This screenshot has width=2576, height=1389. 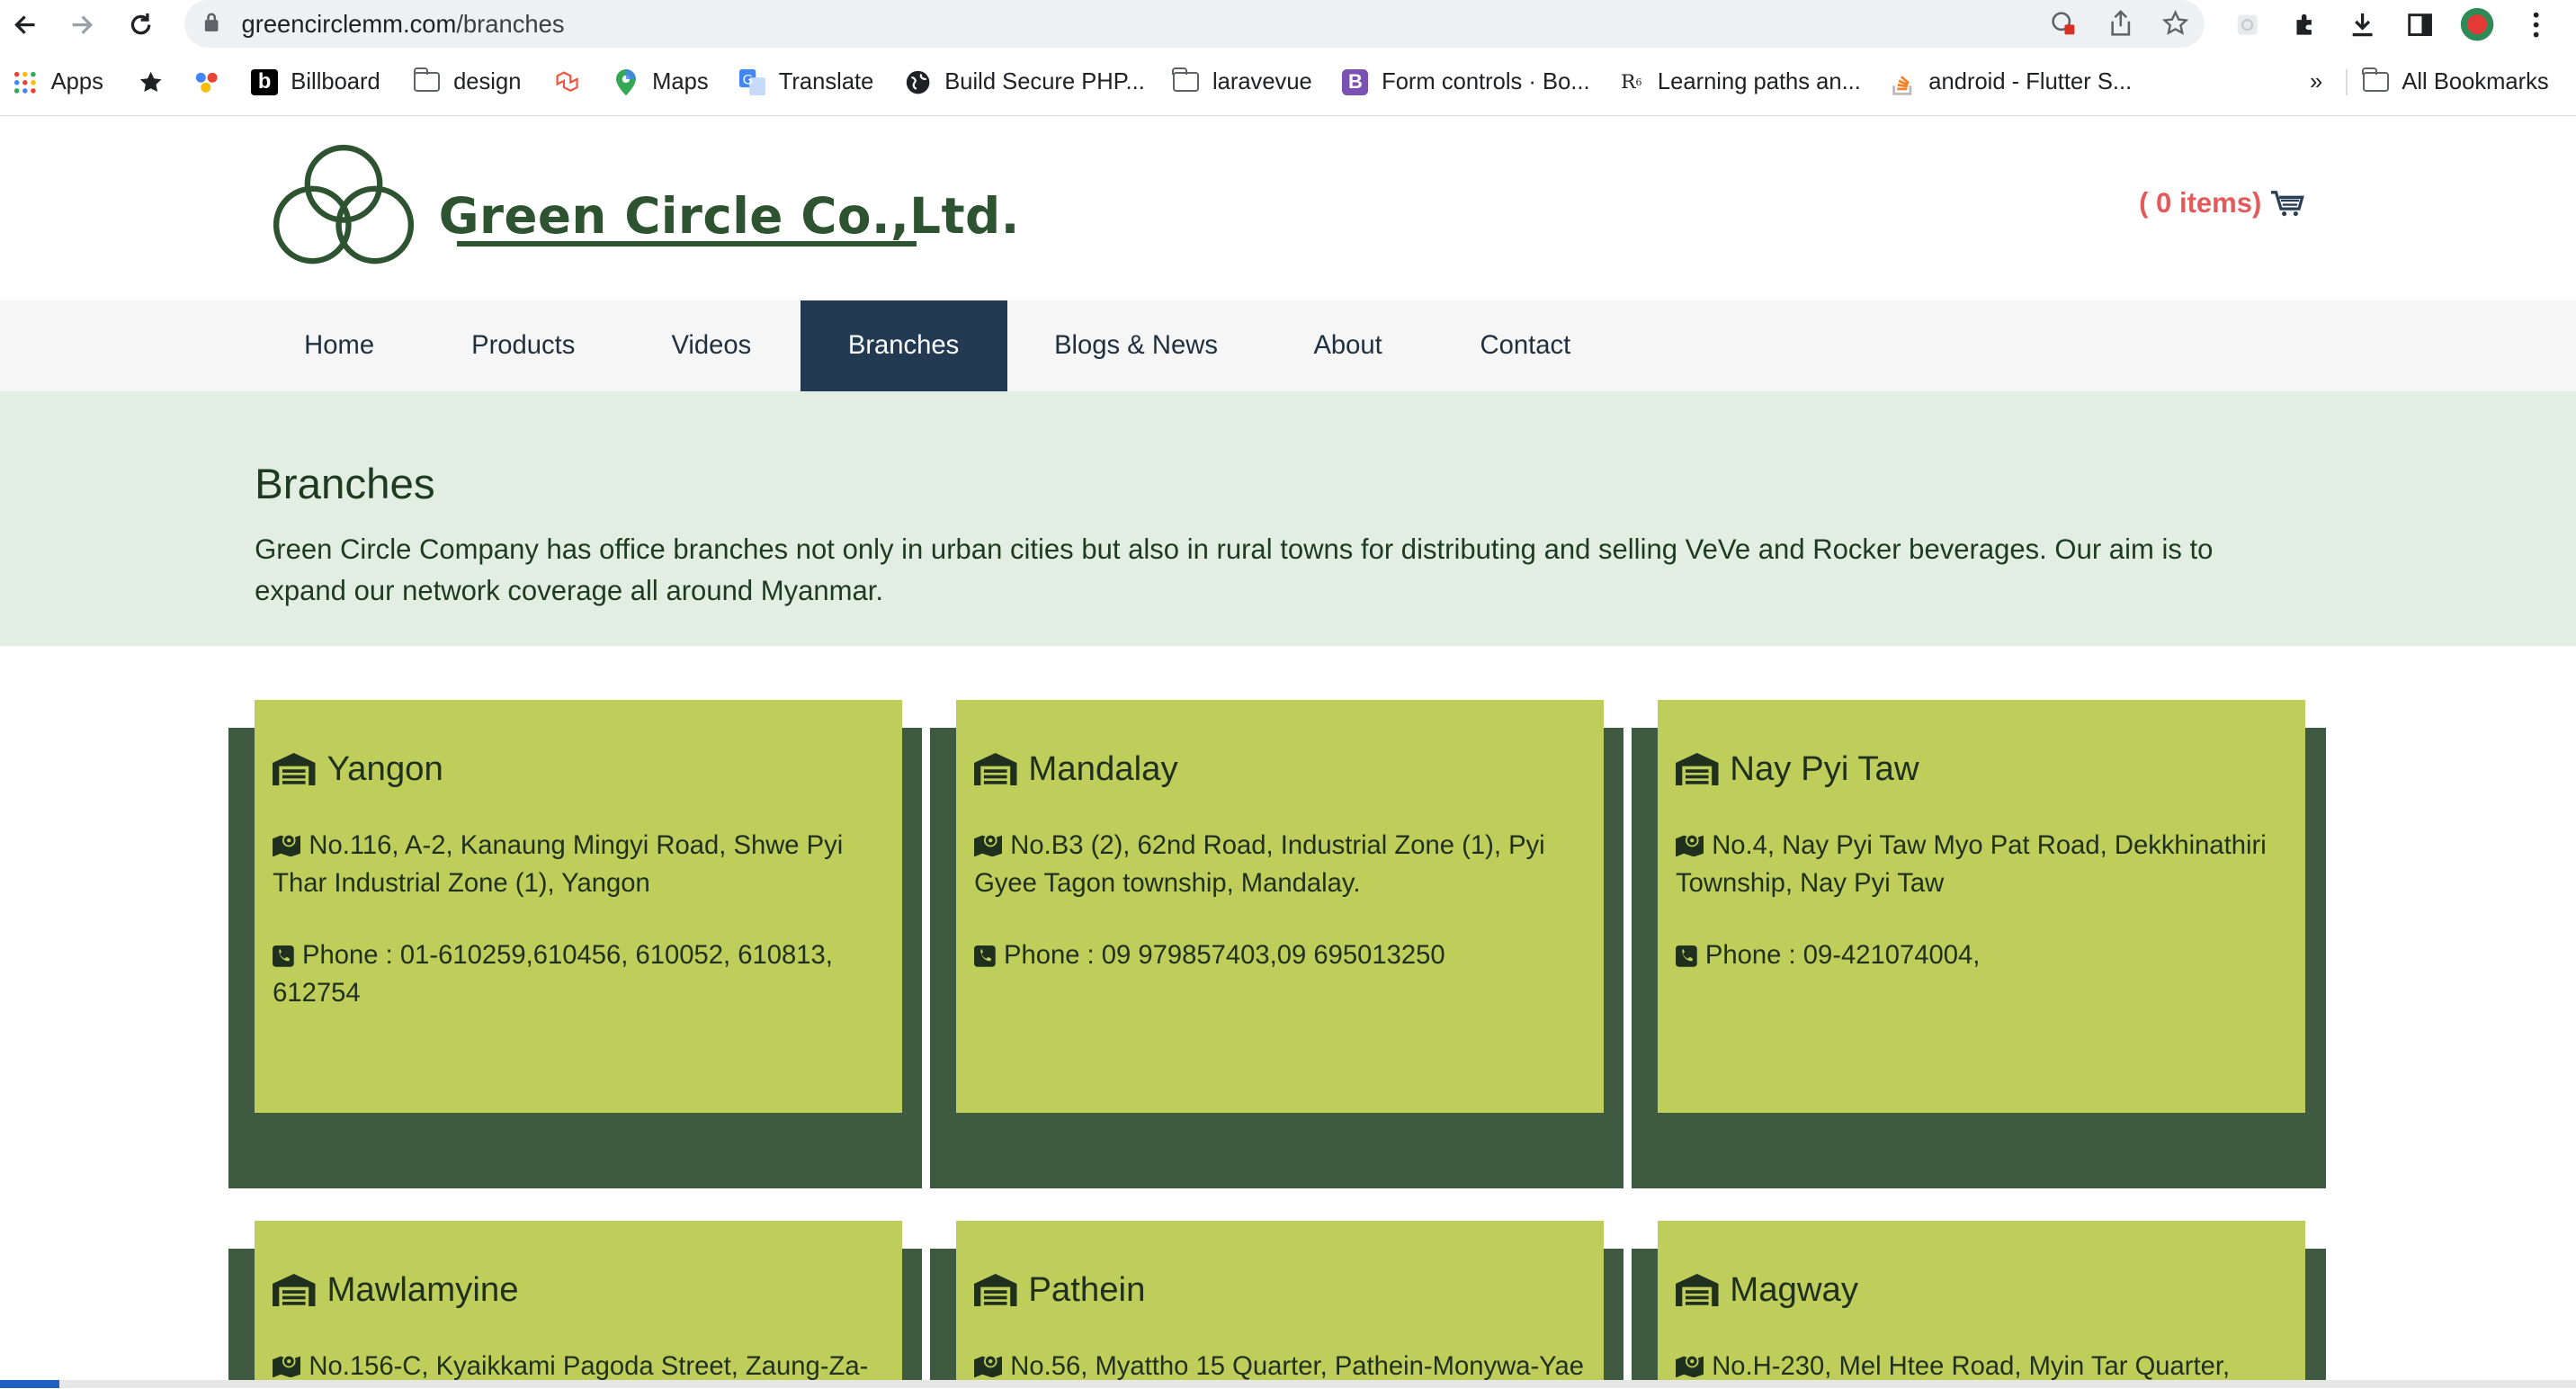 What do you see at coordinates (1103, 768) in the screenshot?
I see `branch-name-text: Mandalay` at bounding box center [1103, 768].